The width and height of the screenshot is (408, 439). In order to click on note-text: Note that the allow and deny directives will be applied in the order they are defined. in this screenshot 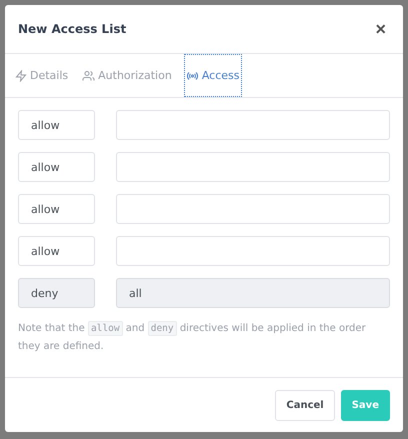, I will do `click(192, 337)`.